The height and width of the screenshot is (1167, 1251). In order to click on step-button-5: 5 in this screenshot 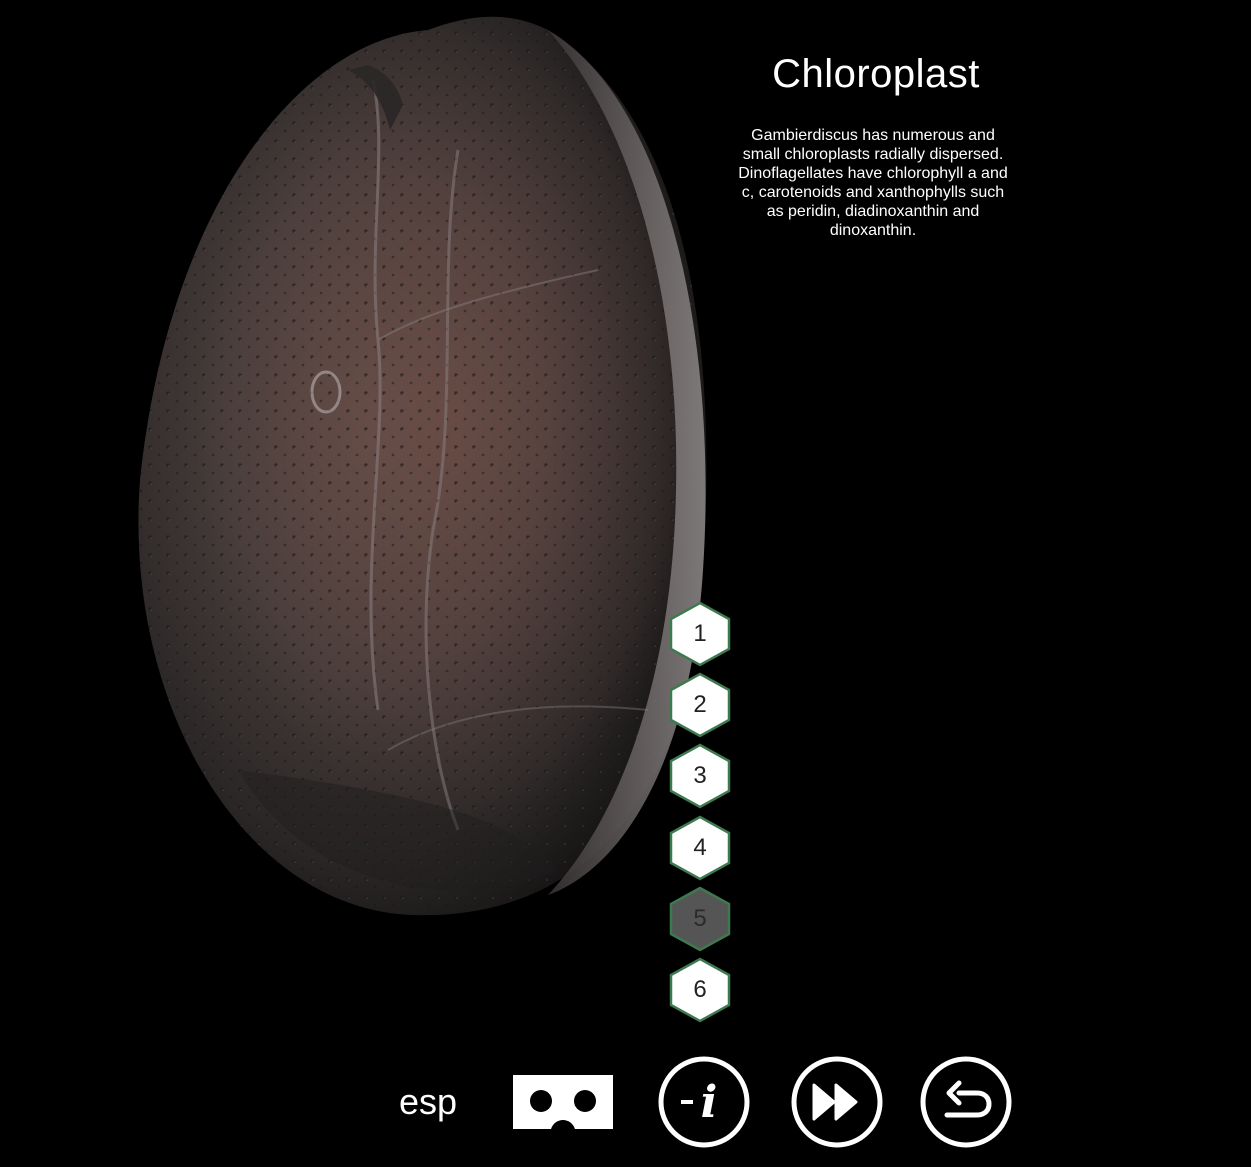, I will do `click(700, 919)`.